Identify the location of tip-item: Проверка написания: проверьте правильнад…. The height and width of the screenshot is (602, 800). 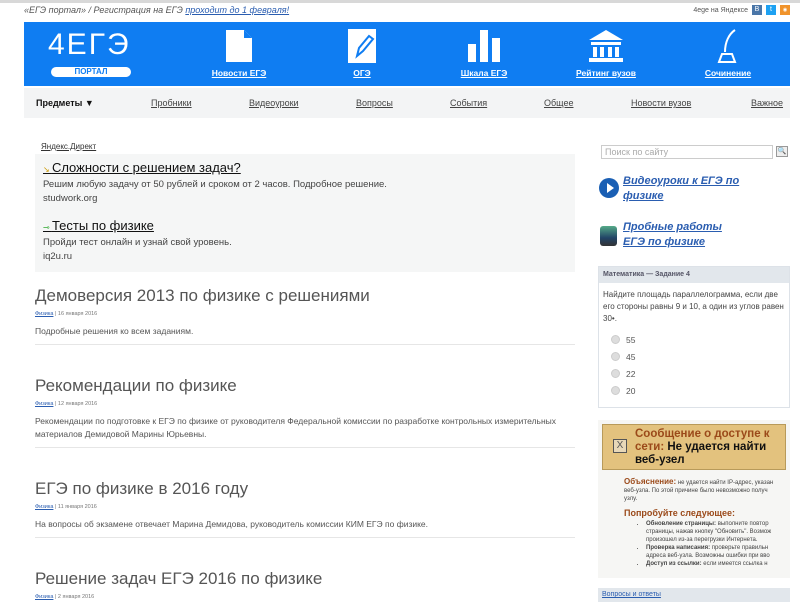
(718, 552).